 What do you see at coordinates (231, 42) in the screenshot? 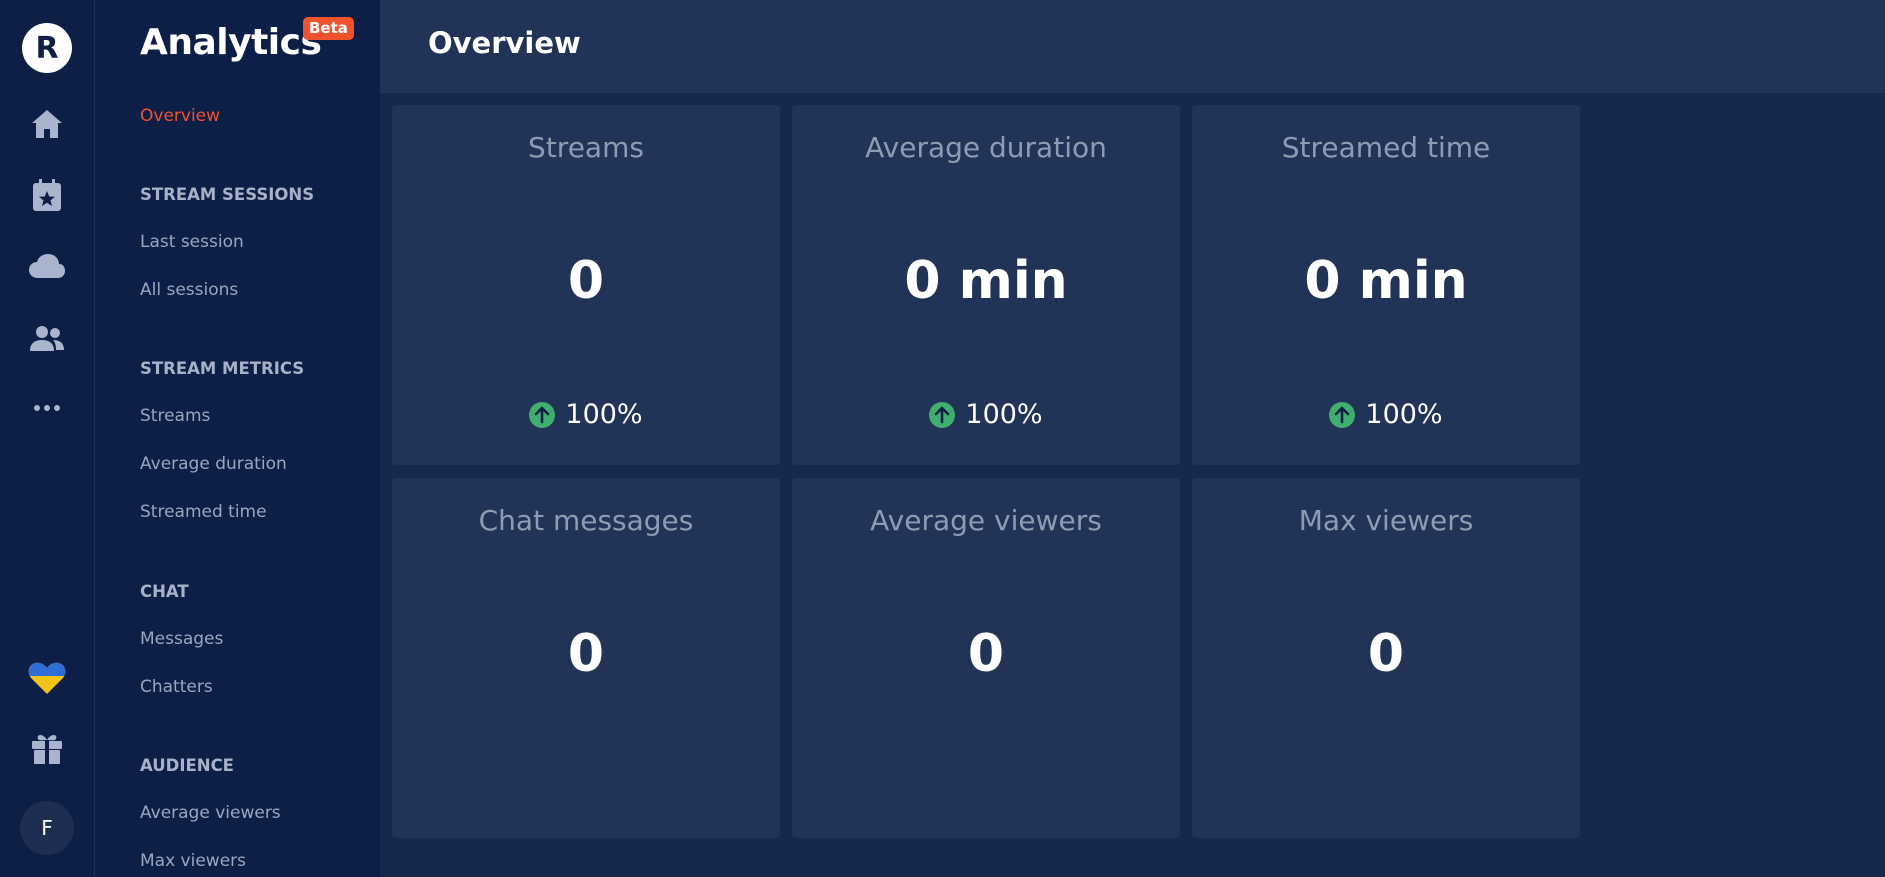
I see `app-title: Analytics` at bounding box center [231, 42].